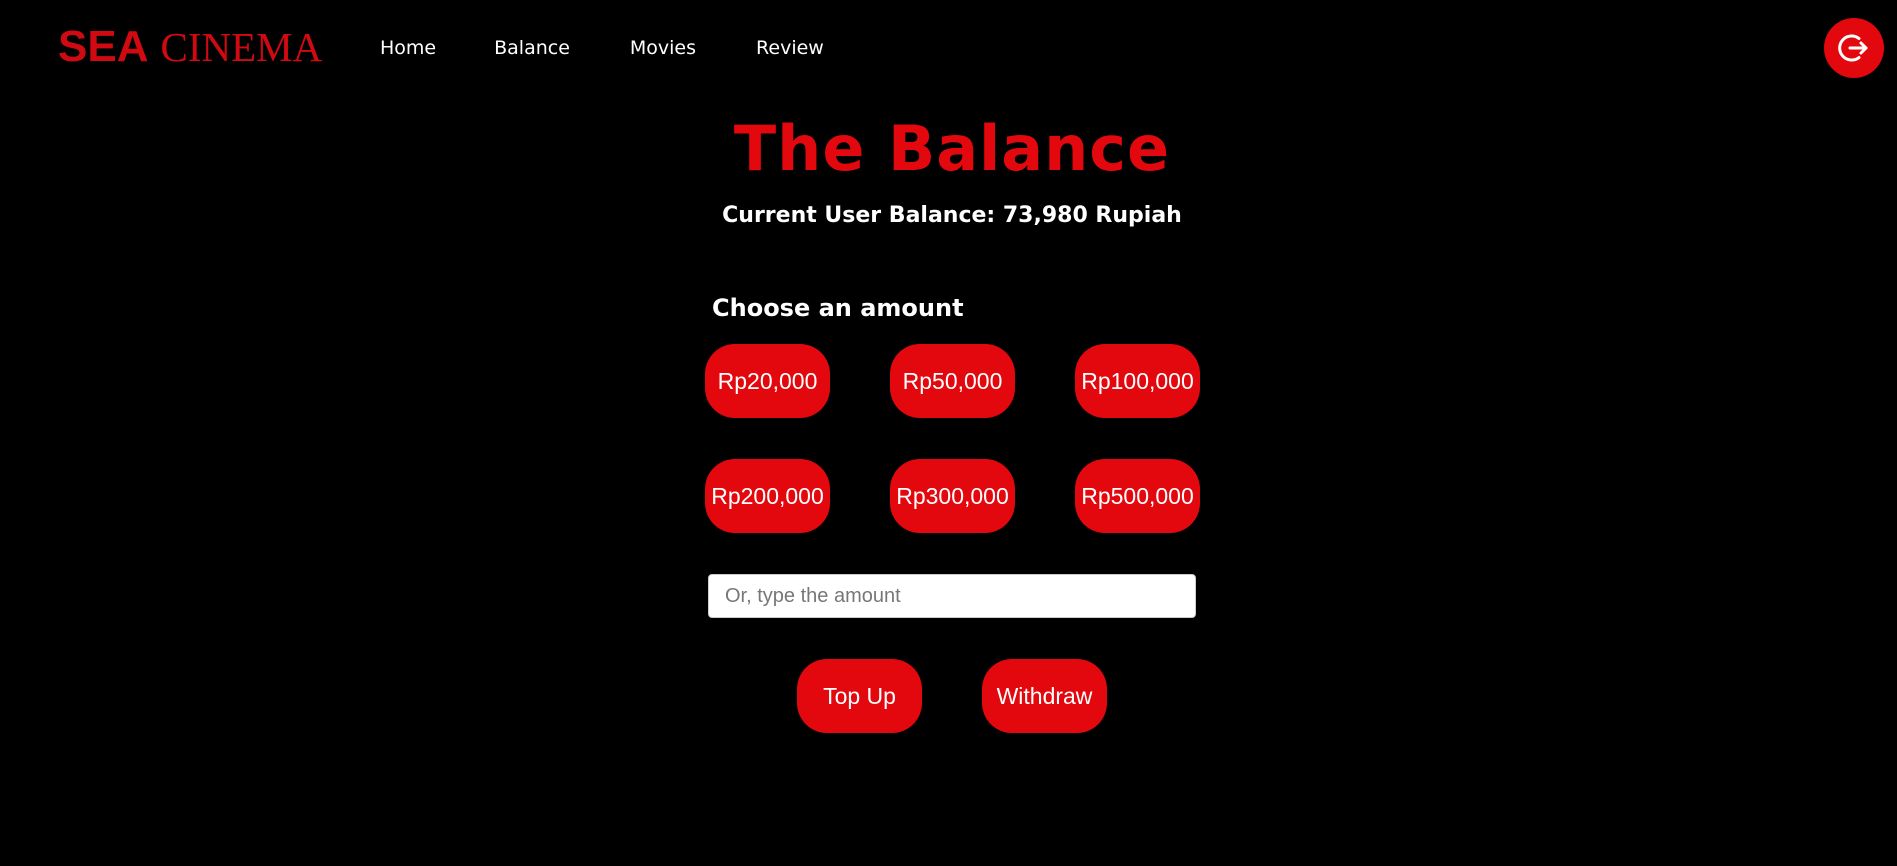 The width and height of the screenshot is (1897, 866). What do you see at coordinates (952, 215) in the screenshot?
I see `current-balance-text: Current User Balance: 73,980 Rupiah` at bounding box center [952, 215].